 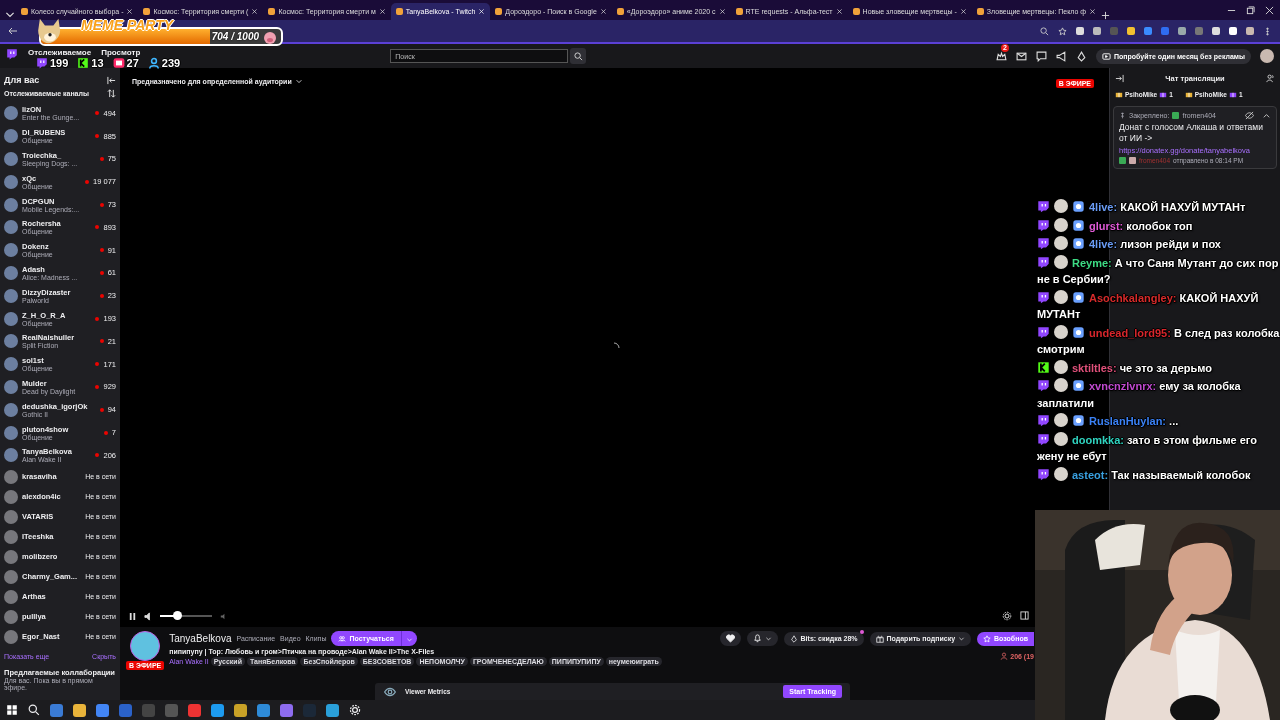 I want to click on people-icon, so click(x=342, y=638).